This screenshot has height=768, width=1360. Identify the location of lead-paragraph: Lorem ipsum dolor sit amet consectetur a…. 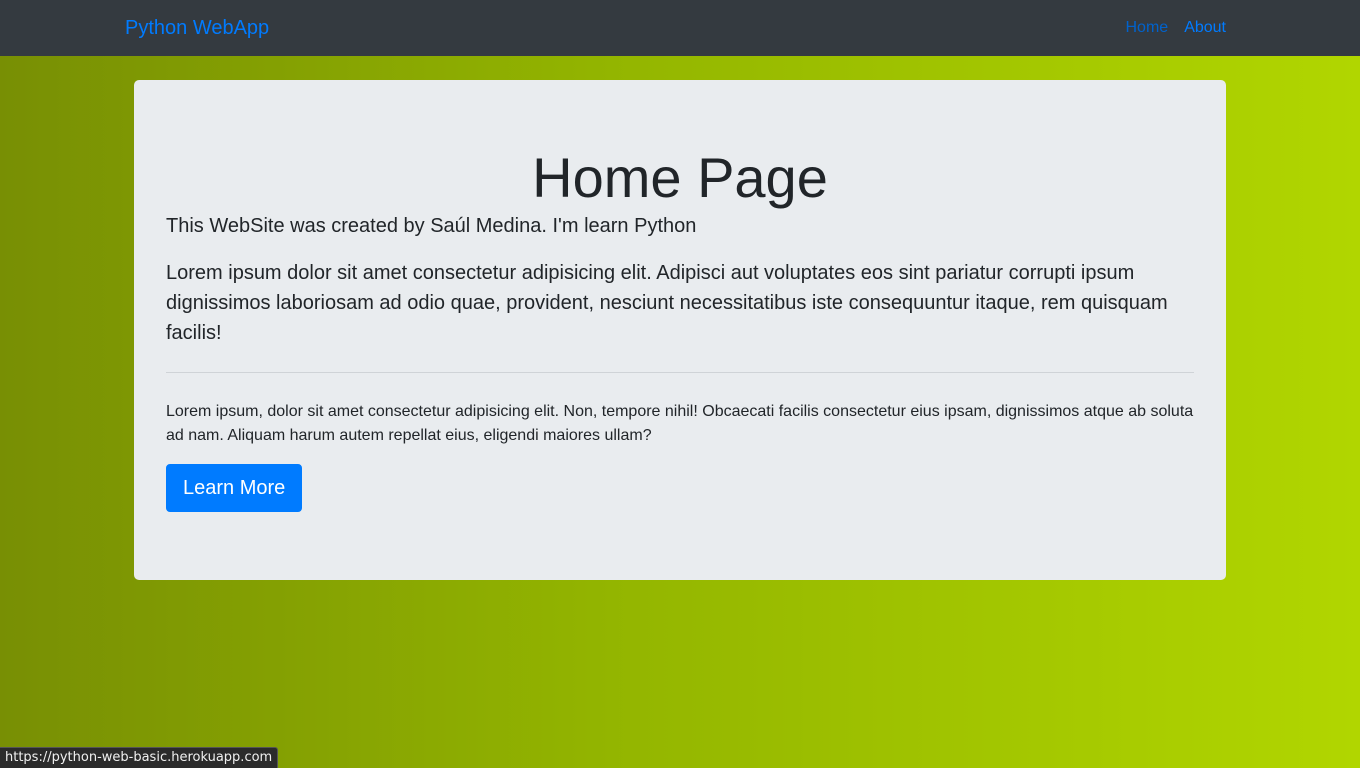
(667, 303).